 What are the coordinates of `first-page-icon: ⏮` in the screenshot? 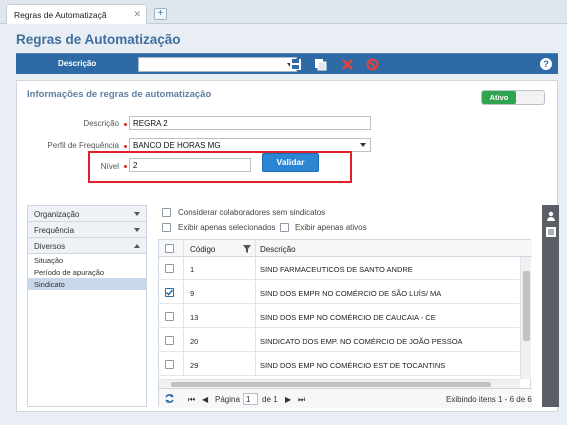 It's located at (191, 400).